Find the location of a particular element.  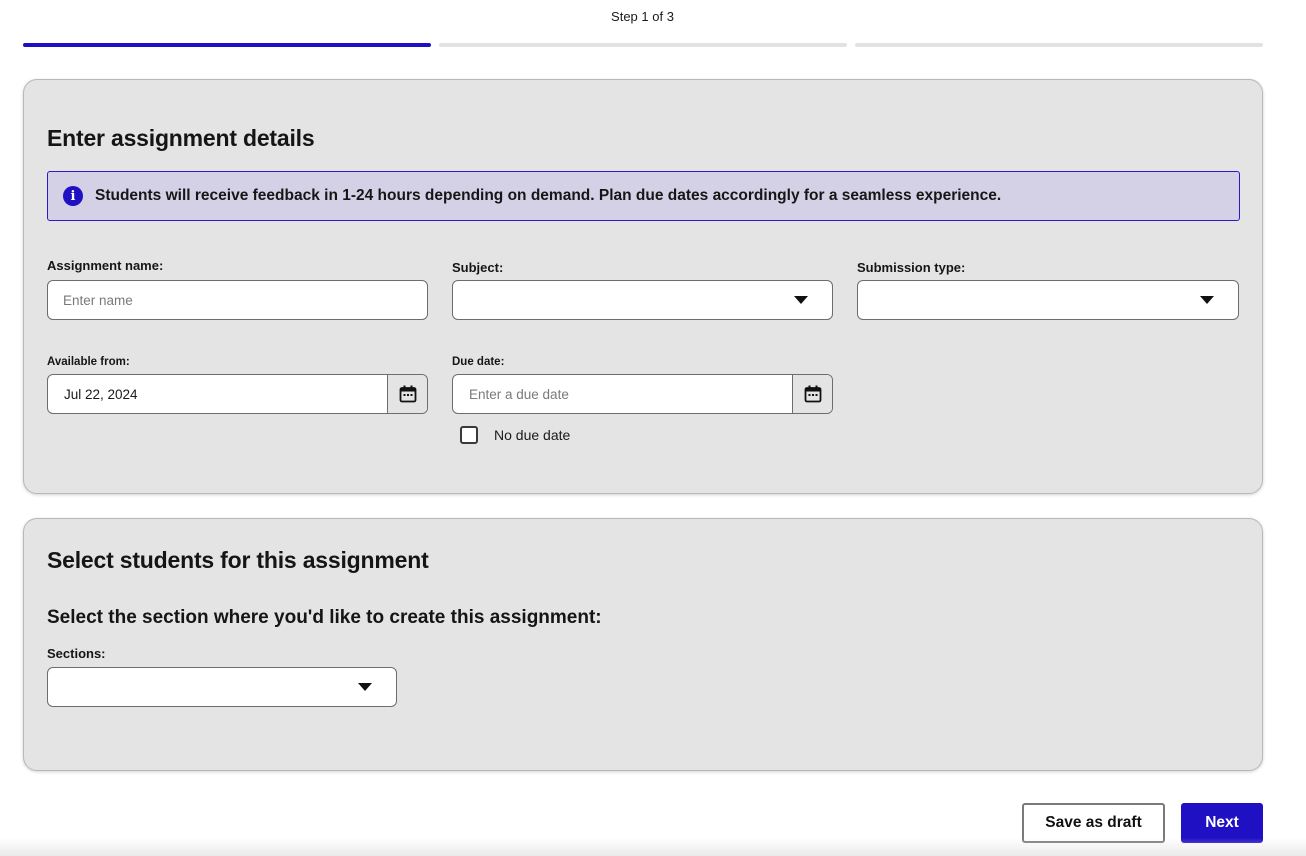

next-button: Next is located at coordinates (1222, 823).